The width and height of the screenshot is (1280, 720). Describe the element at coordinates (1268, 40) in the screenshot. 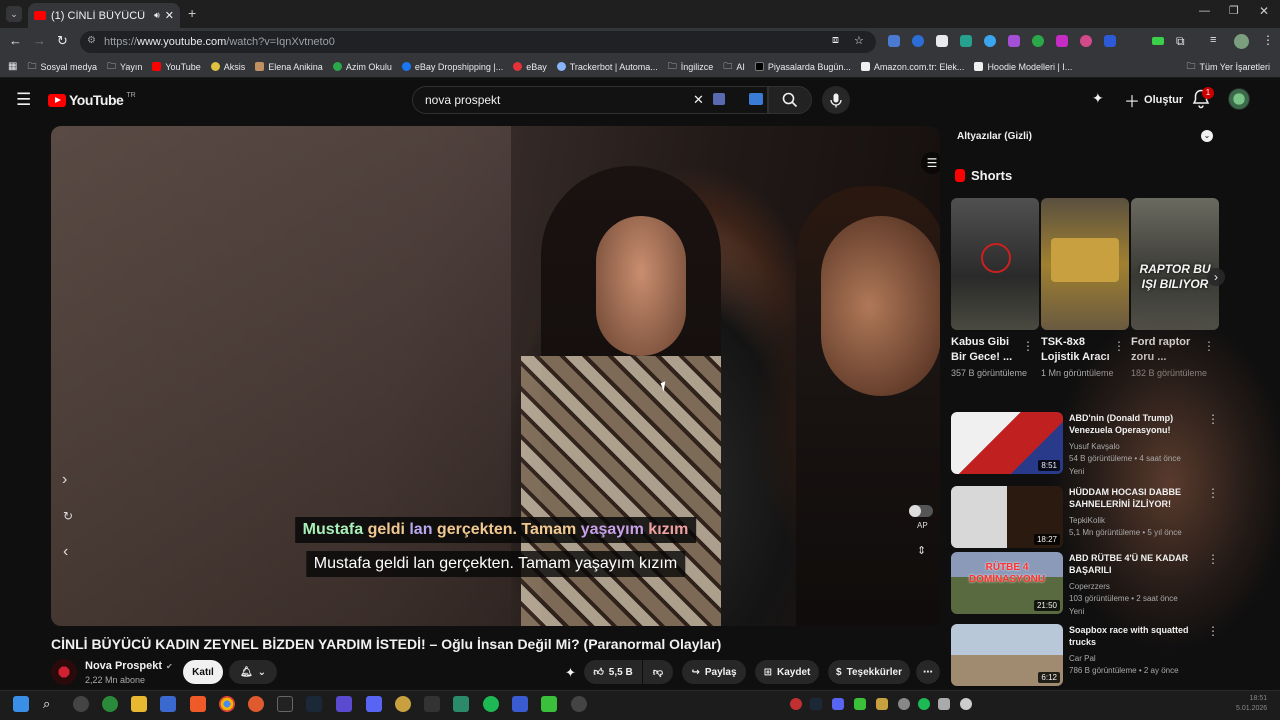

I see `chrome-menu-icon: ⋮` at that location.